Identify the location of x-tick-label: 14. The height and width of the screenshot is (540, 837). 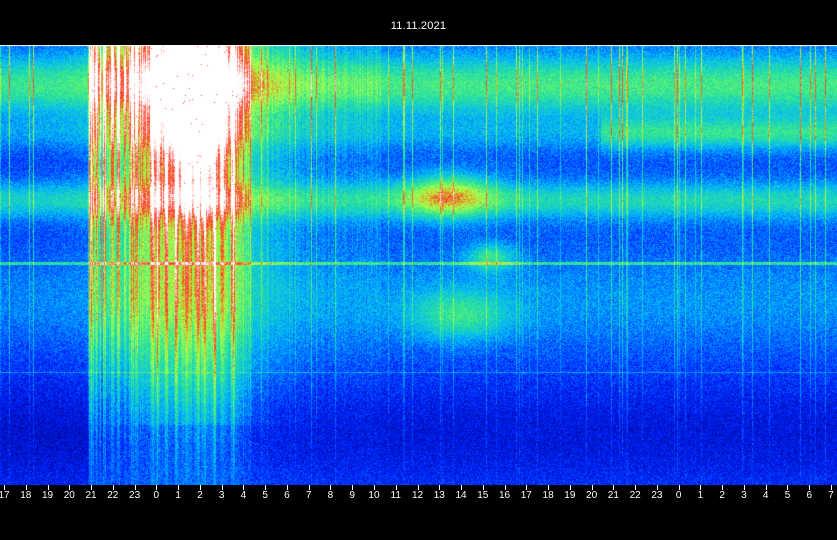
(461, 495).